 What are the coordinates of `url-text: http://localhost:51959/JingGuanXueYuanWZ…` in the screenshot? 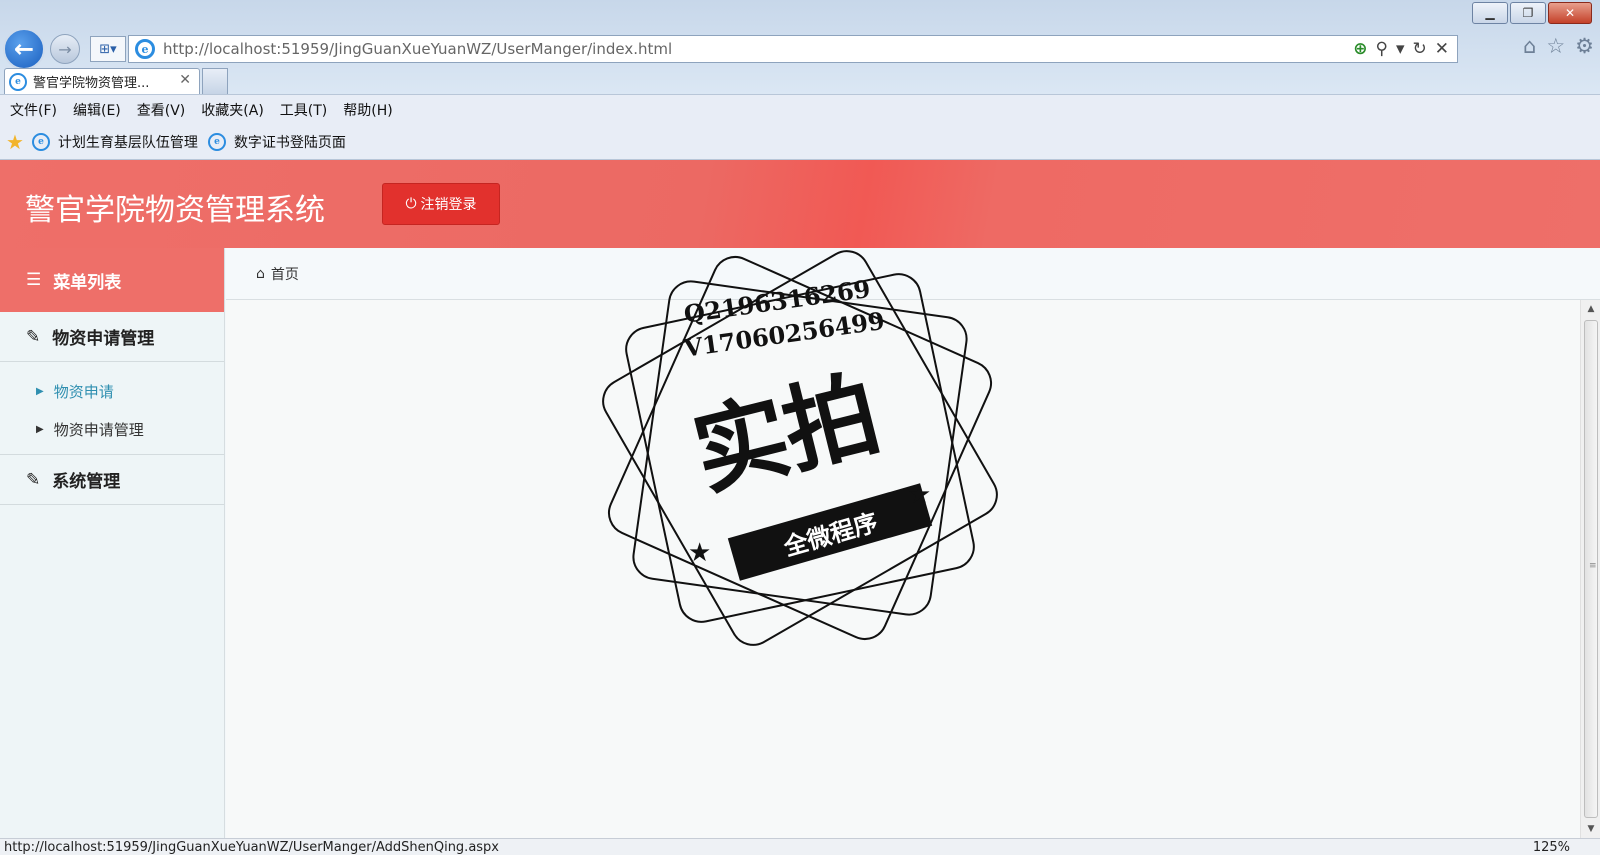 It's located at (417, 49).